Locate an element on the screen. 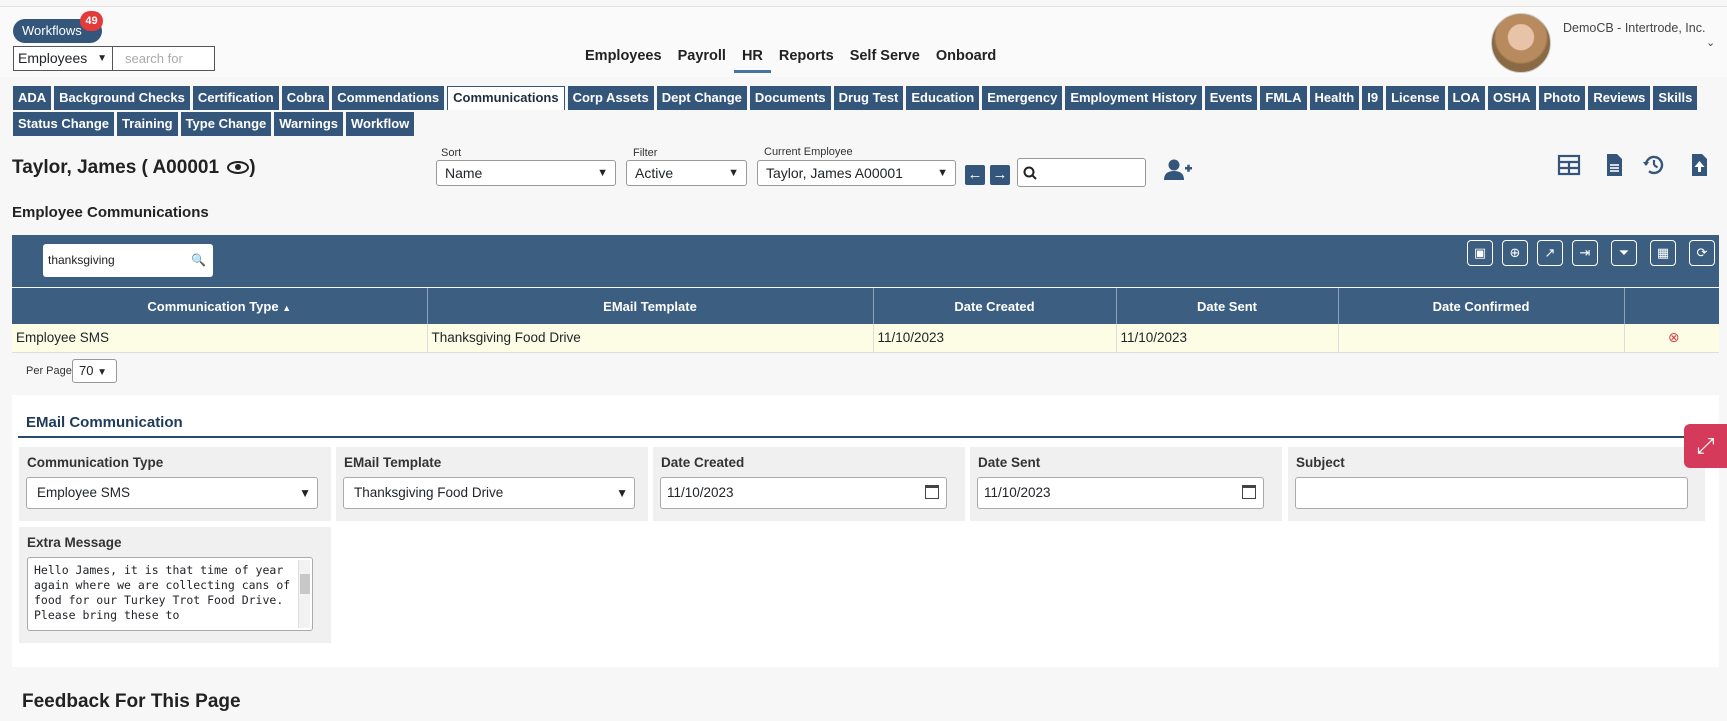 This screenshot has height=721, width=1727. filter-icon: ⏷ is located at coordinates (1624, 253).